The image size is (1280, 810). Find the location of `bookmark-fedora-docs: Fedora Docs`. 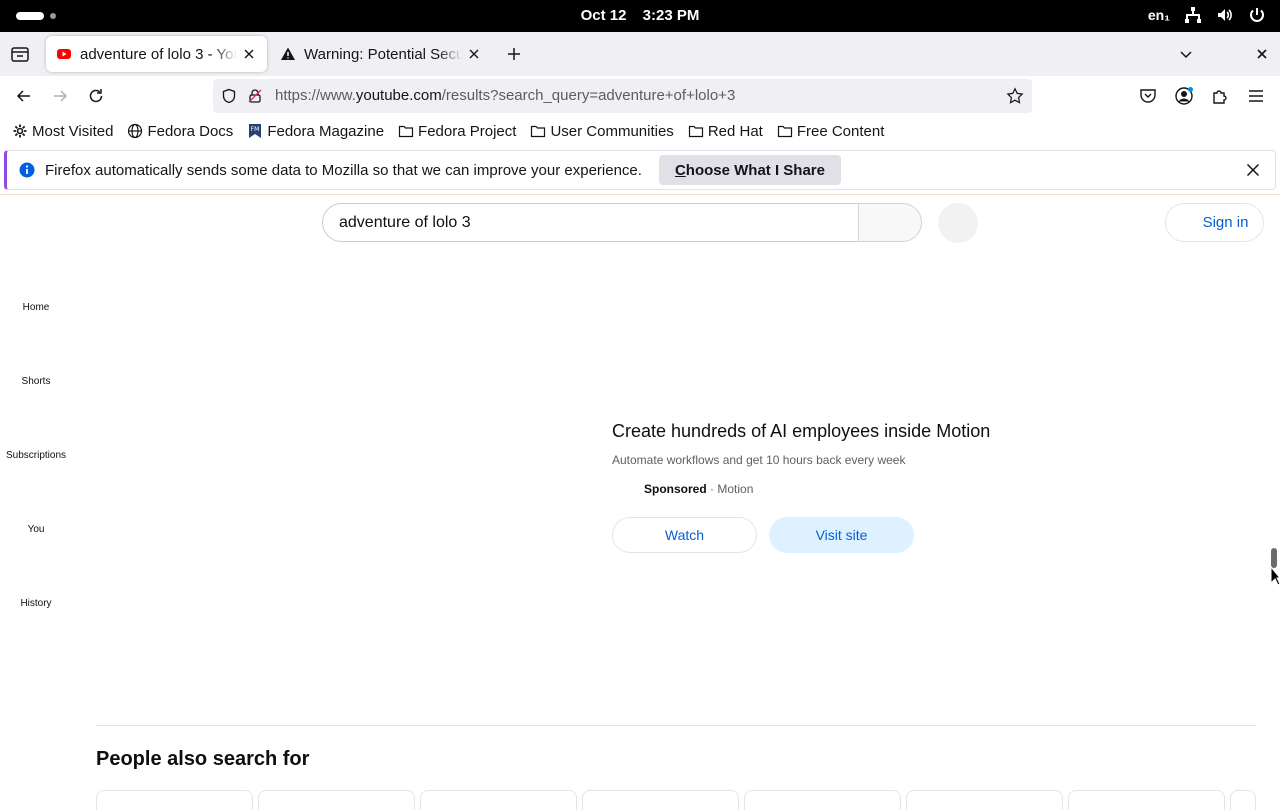

bookmark-fedora-docs: Fedora Docs is located at coordinates (180, 131).